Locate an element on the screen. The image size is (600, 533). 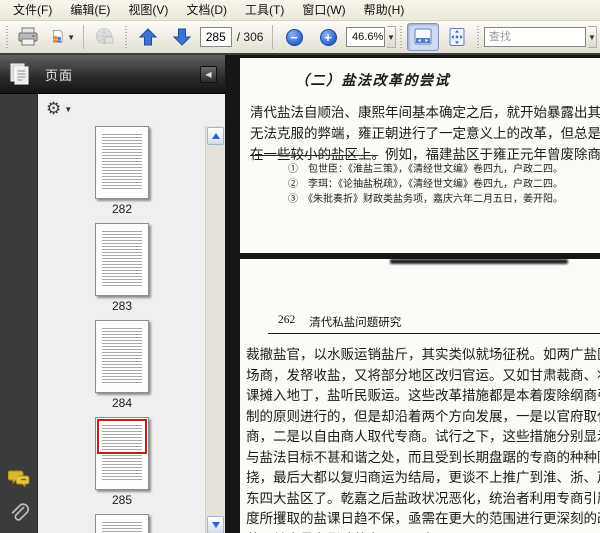
thumbnail-page-number: 282 is located at coordinates (122, 209).